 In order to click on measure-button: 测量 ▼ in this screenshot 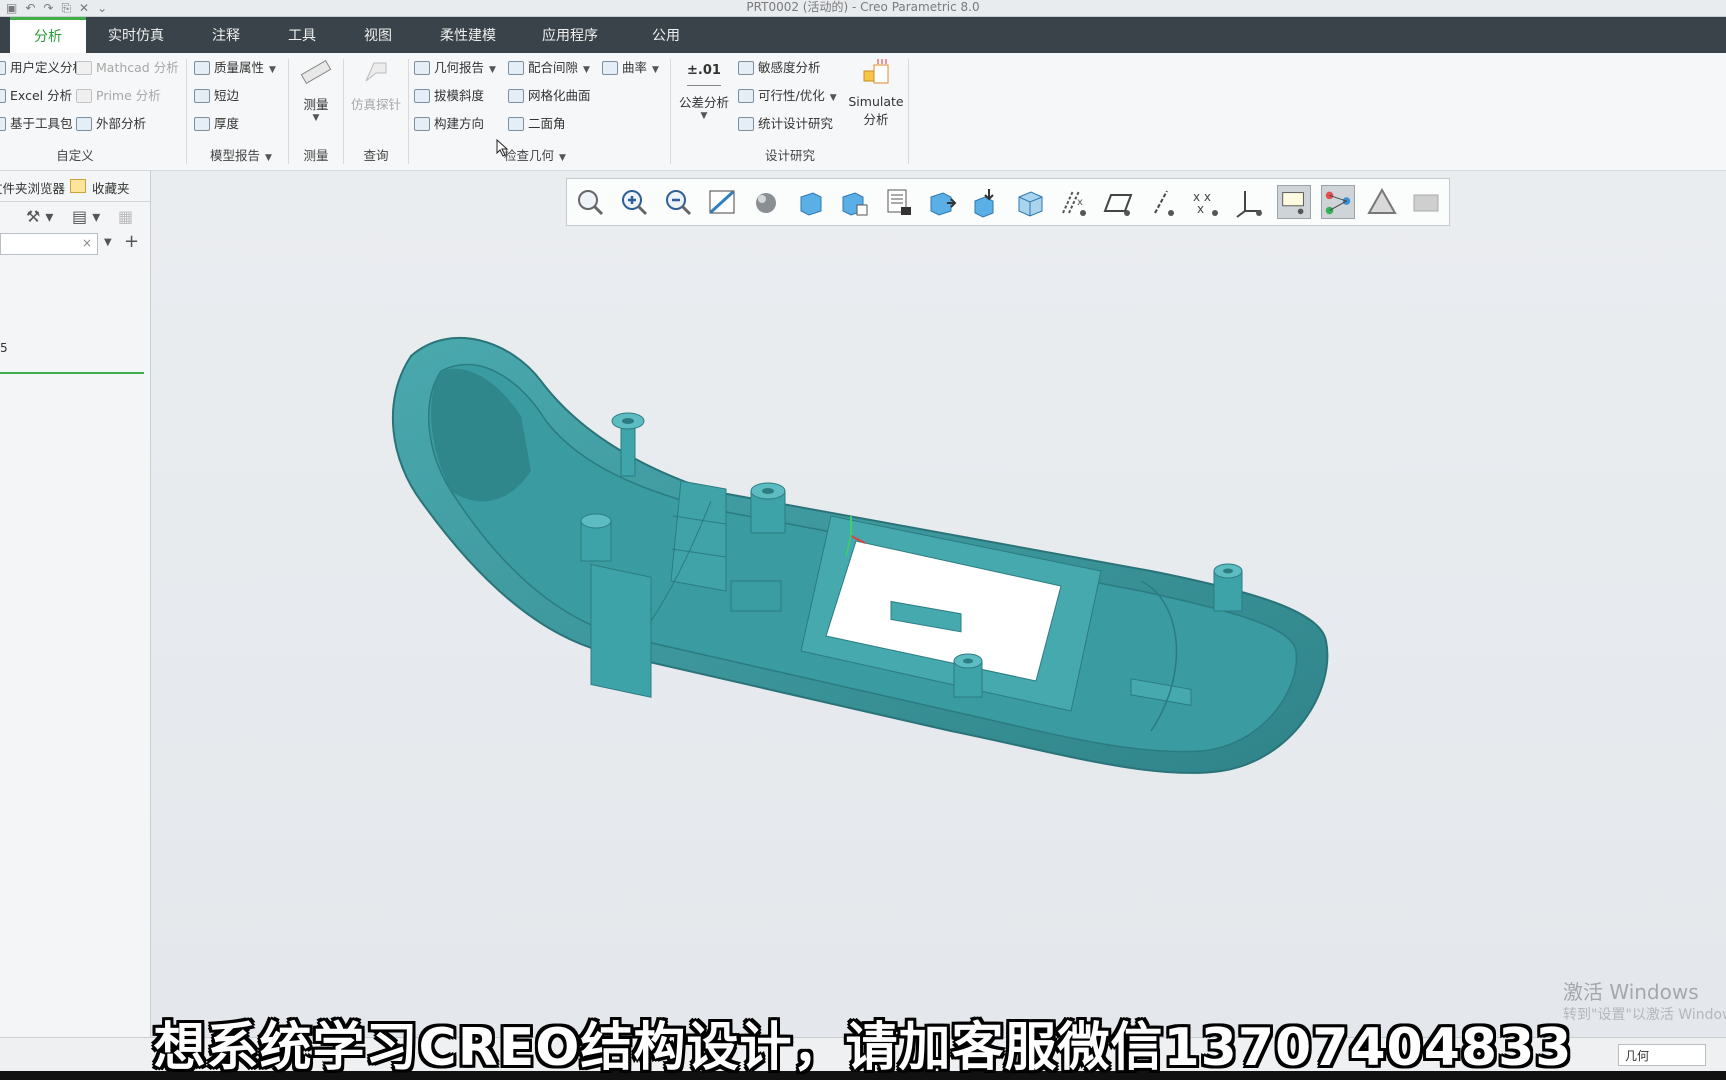, I will do `click(316, 90)`.